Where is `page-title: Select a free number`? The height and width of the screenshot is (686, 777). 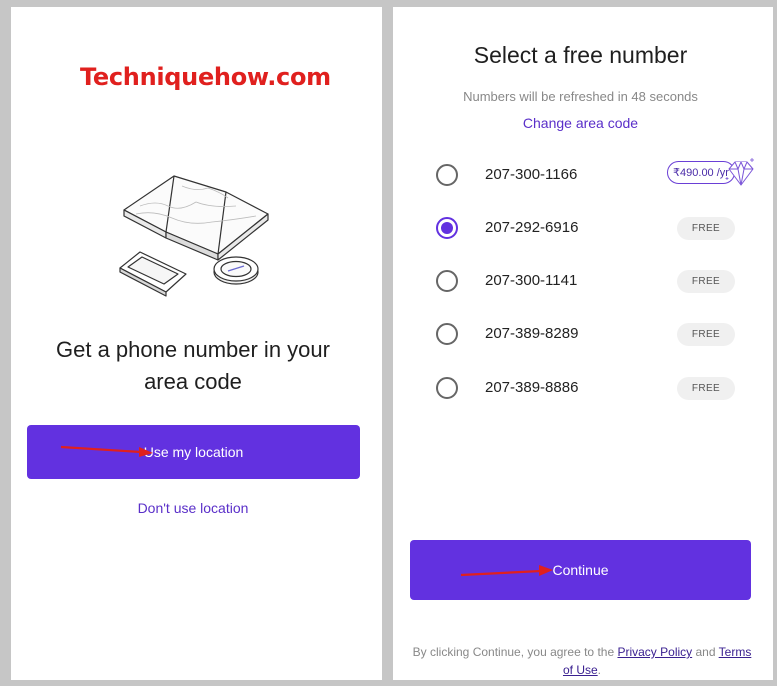 page-title: Select a free number is located at coordinates (580, 55).